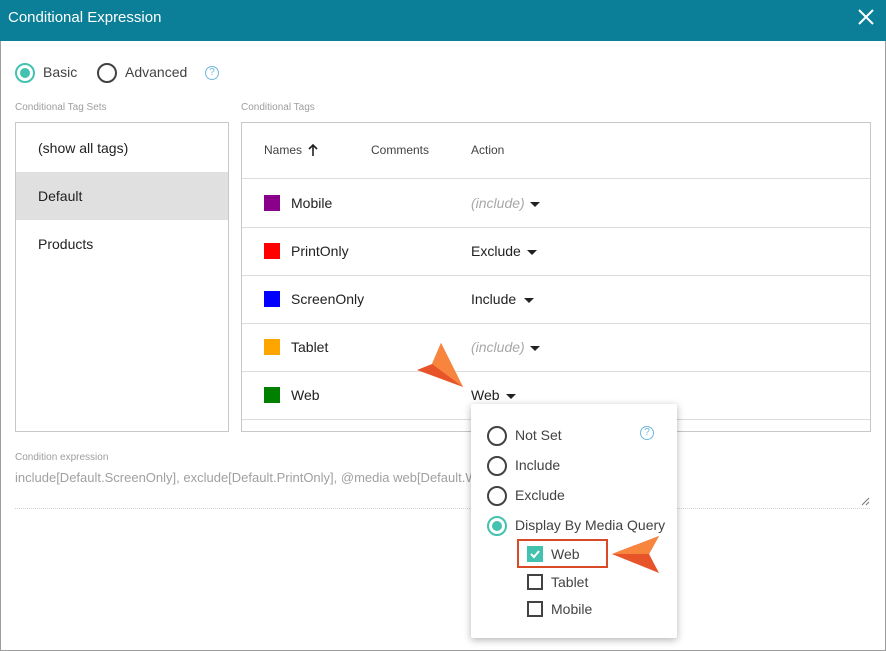  What do you see at coordinates (328, 299) in the screenshot?
I see `tag-name: ScreenOnly` at bounding box center [328, 299].